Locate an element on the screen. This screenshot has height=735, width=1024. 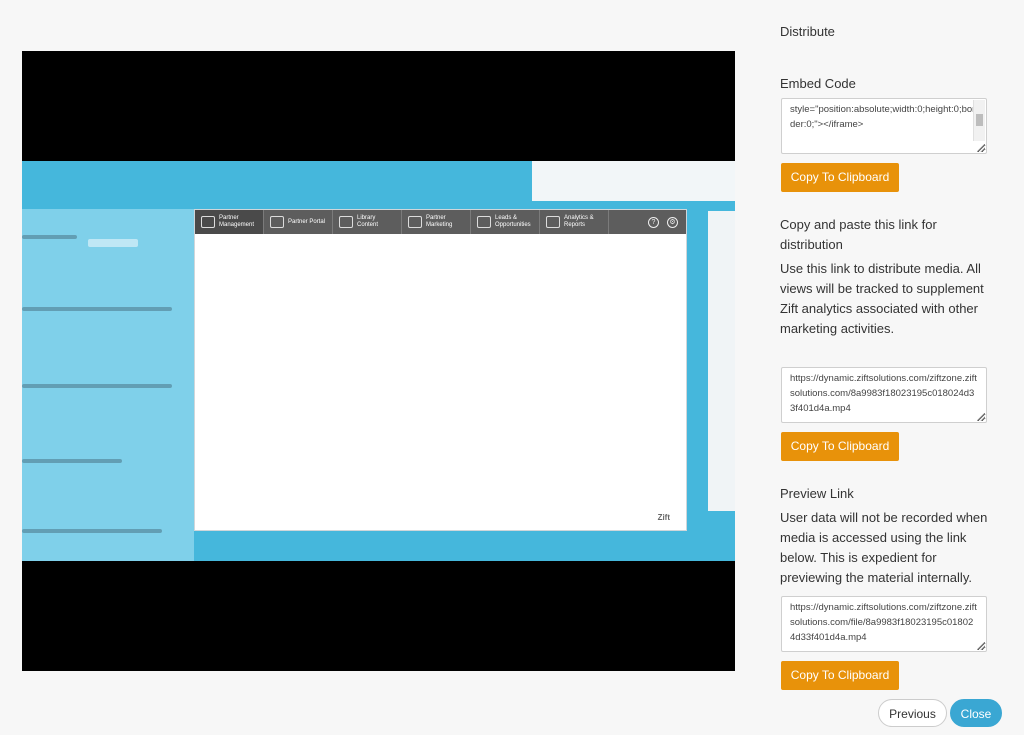
nav-library-content: Library Content is located at coordinates (367, 222).